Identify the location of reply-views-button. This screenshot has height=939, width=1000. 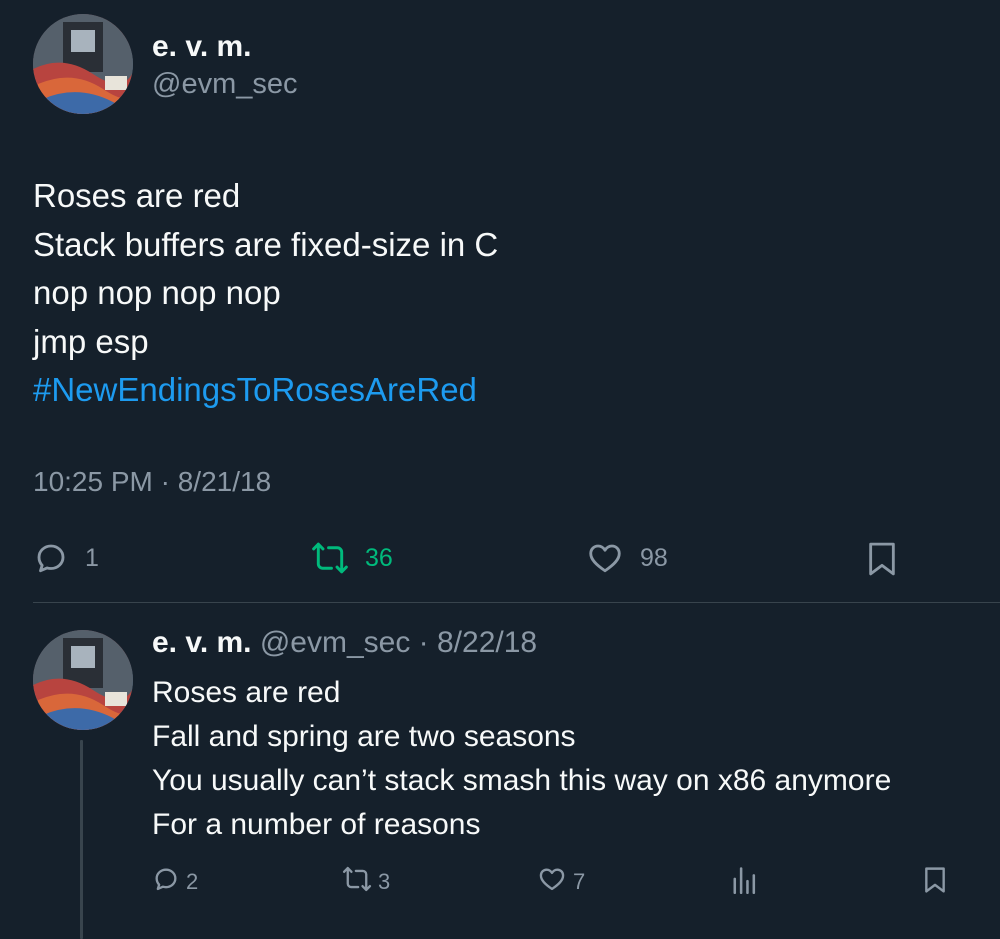
(744, 883).